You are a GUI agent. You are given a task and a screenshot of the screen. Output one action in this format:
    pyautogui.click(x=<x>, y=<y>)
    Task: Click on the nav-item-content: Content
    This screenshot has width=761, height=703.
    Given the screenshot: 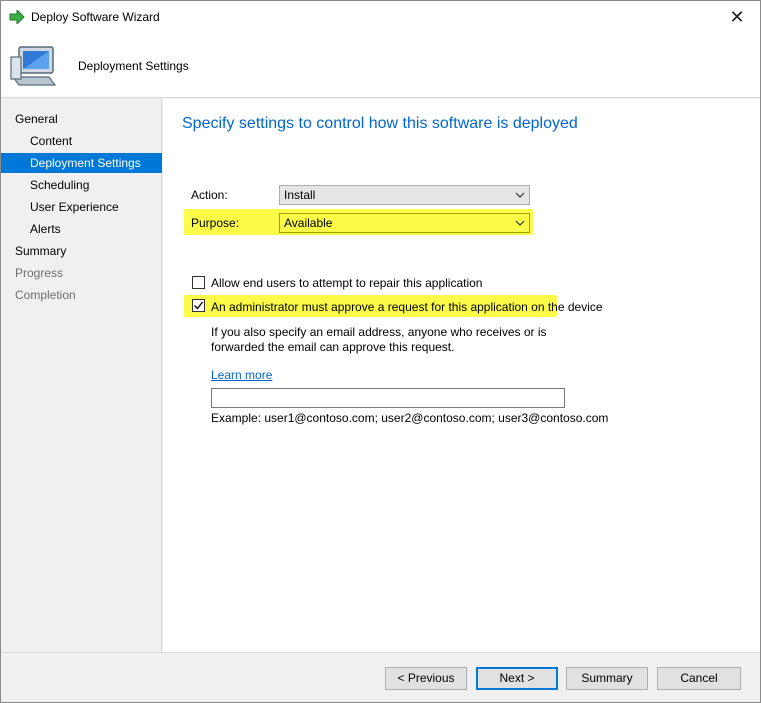 What is the action you would take?
    pyautogui.click(x=81, y=141)
    